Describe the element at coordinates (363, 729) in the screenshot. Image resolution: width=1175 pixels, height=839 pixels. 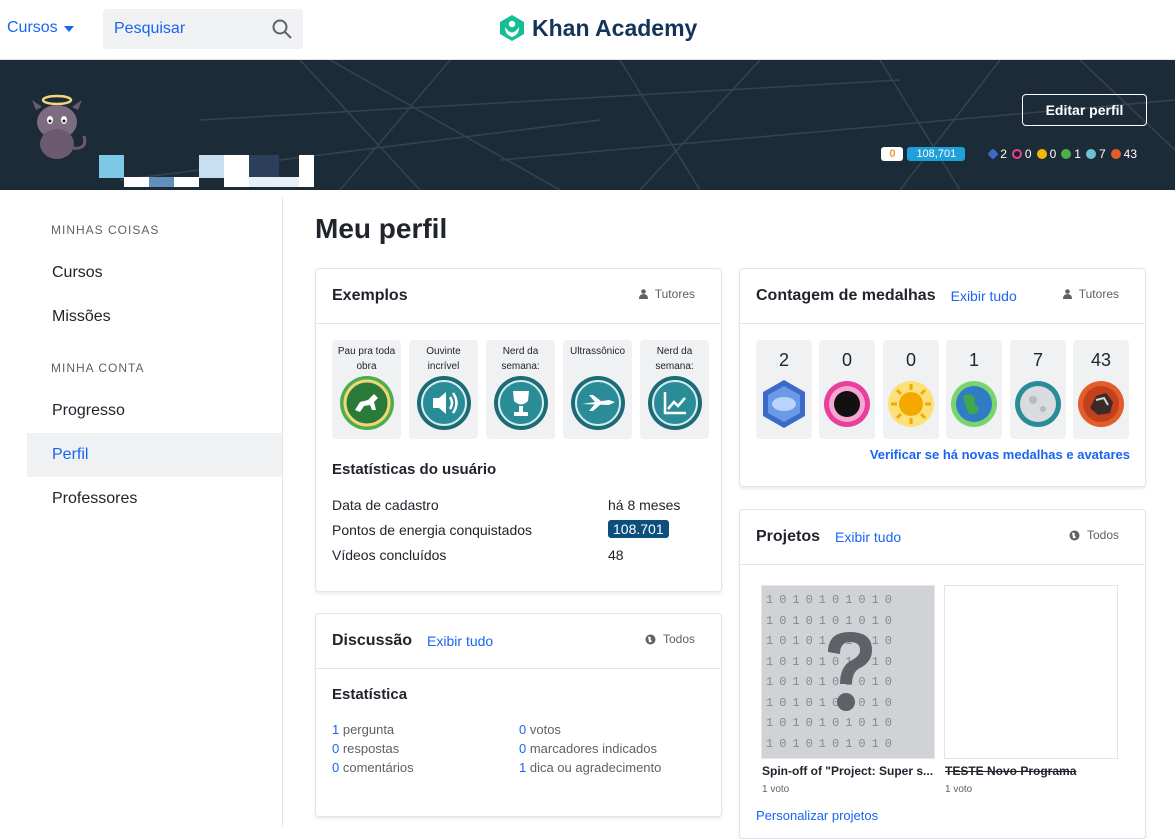
I see `discussion-stat: 1 pergunta` at that location.